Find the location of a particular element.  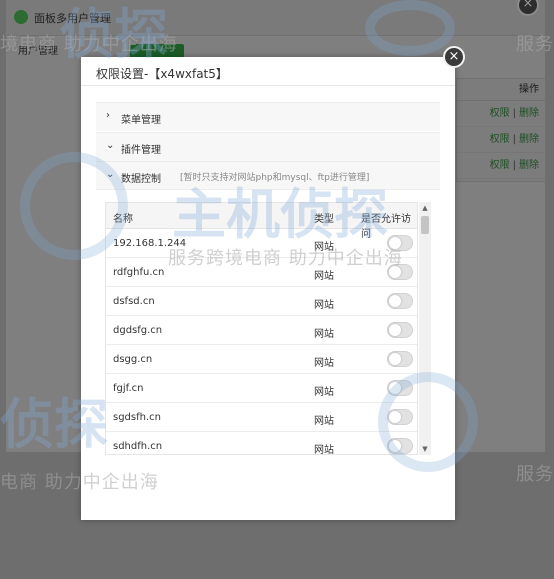

title-divider is located at coordinates (268, 85).